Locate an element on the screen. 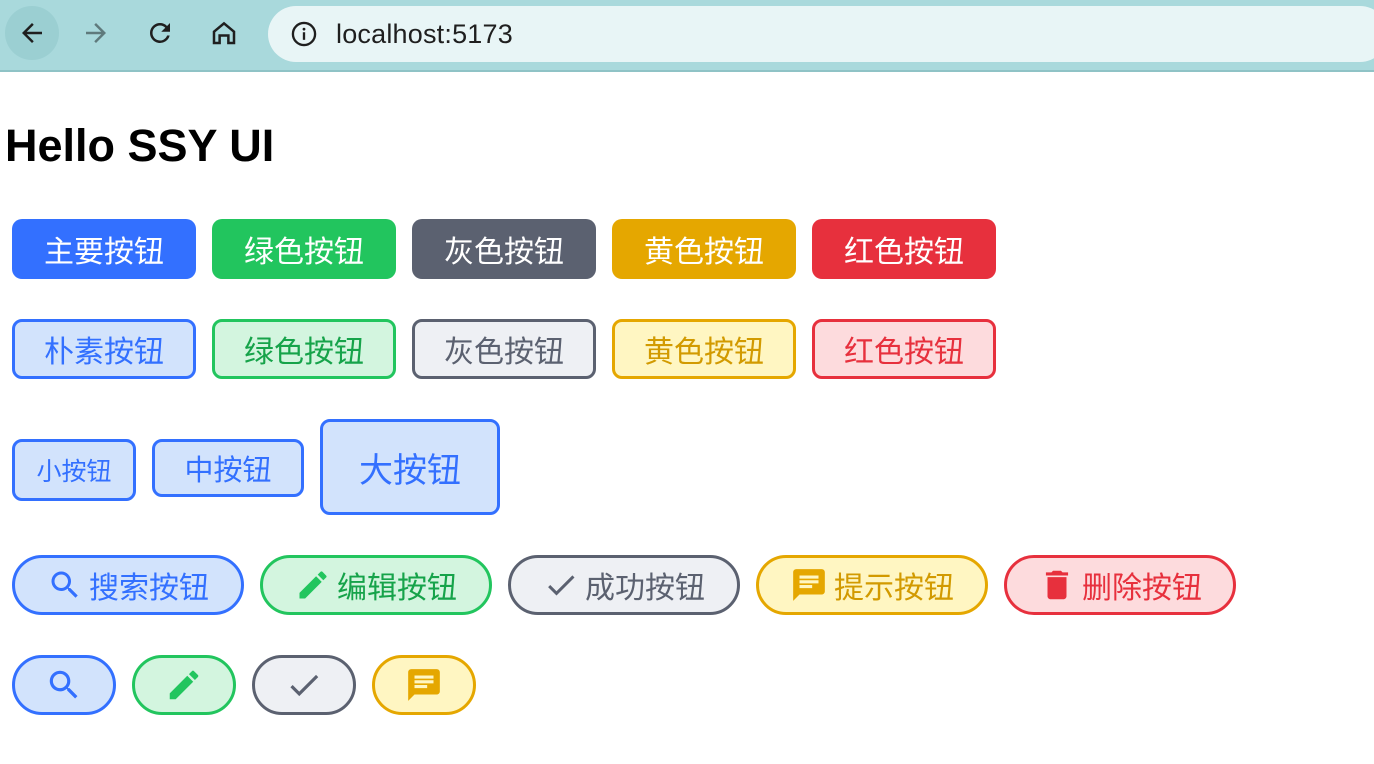 This screenshot has height=764, width=1374. back-button is located at coordinates (32, 33).